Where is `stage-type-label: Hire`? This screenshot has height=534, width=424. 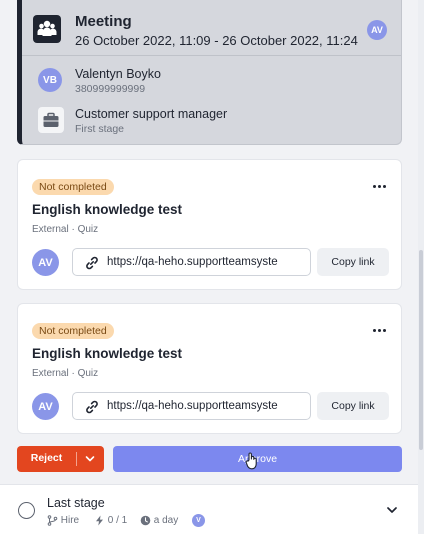 stage-type-label: Hire is located at coordinates (70, 520).